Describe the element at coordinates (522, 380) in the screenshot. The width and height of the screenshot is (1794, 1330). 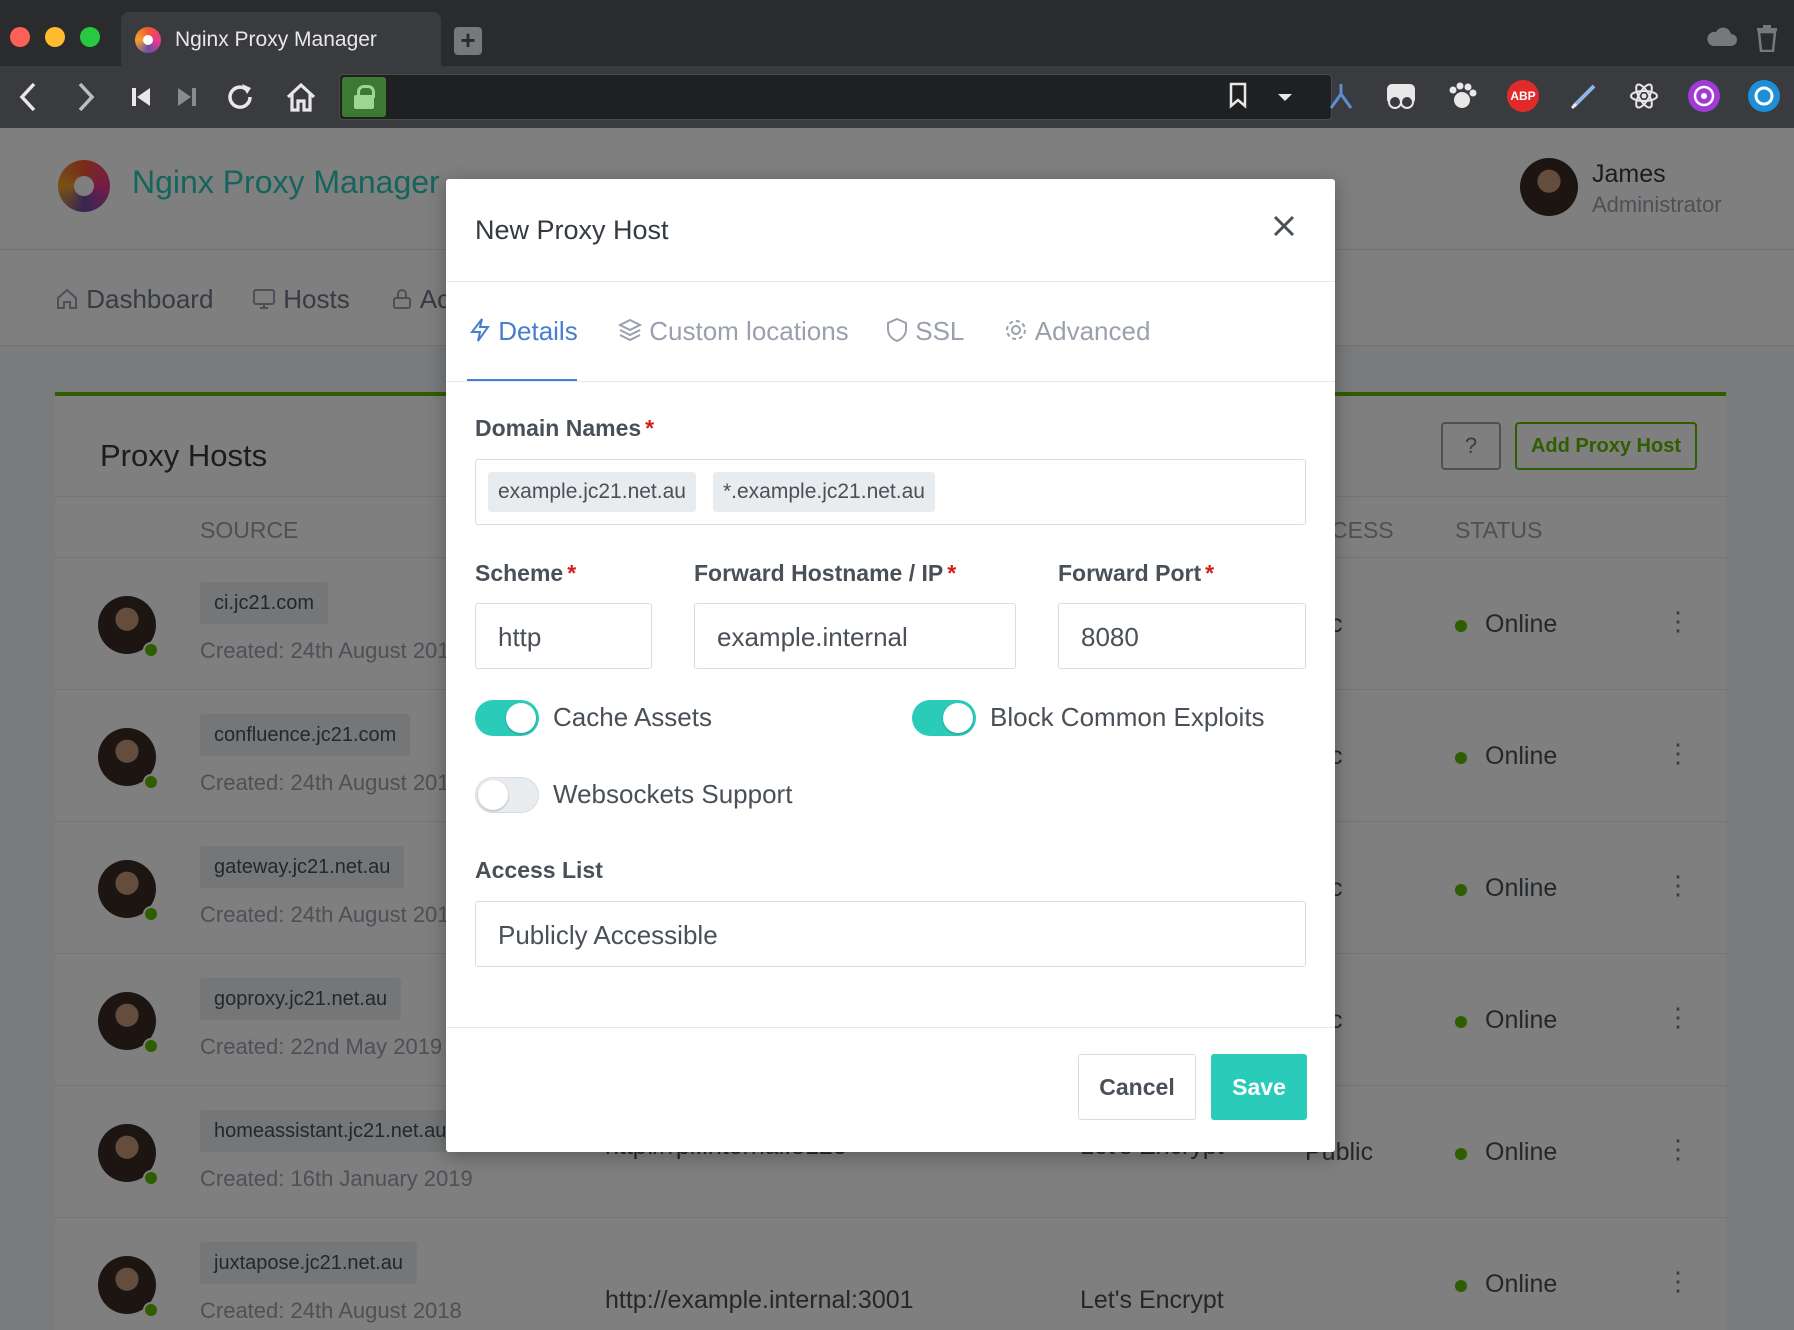
I see `active-tab-indicator` at that location.